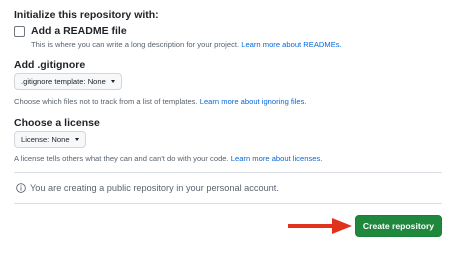  What do you see at coordinates (86, 15) in the screenshot?
I see `init-heading: Initialize this repository with:` at bounding box center [86, 15].